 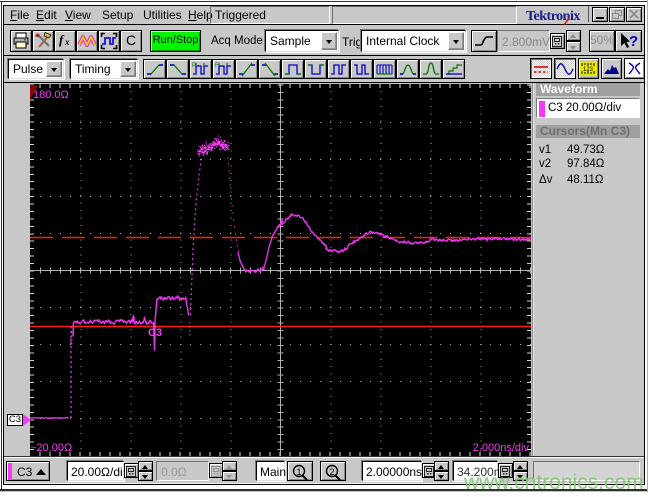 What do you see at coordinates (51, 95) in the screenshot?
I see `svg-text: 180.0Ω` at bounding box center [51, 95].